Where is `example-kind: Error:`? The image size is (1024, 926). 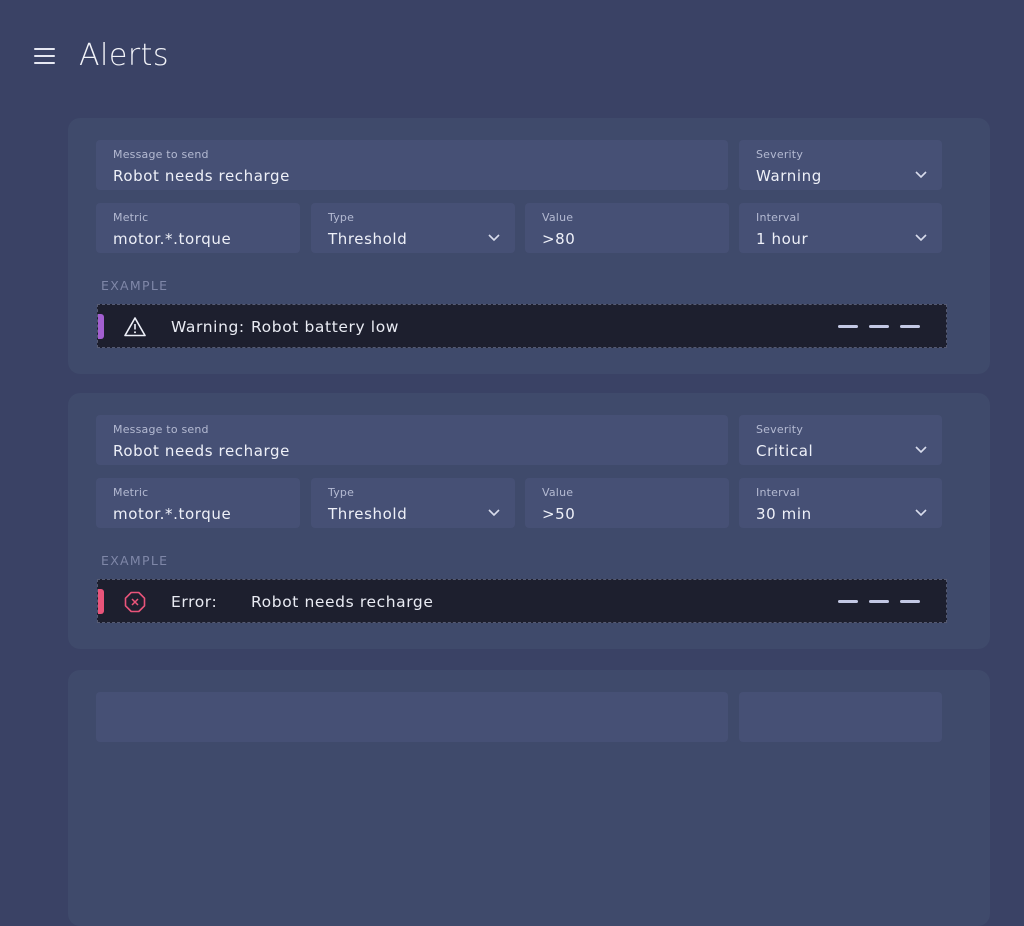
example-kind: Error: is located at coordinates (194, 602).